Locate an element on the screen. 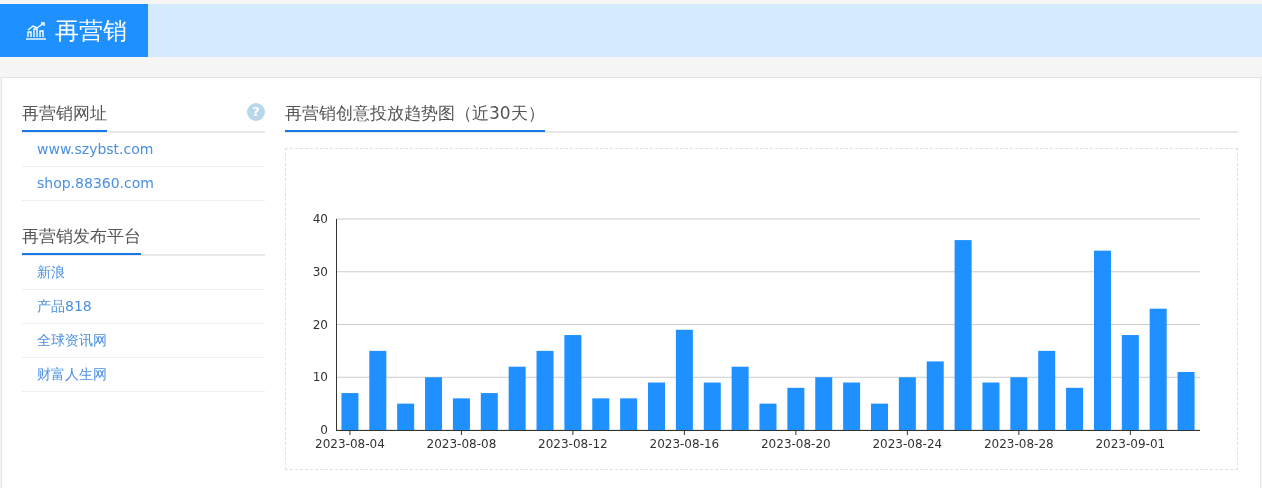  sidebar-link: shop.88360.com is located at coordinates (143, 184).